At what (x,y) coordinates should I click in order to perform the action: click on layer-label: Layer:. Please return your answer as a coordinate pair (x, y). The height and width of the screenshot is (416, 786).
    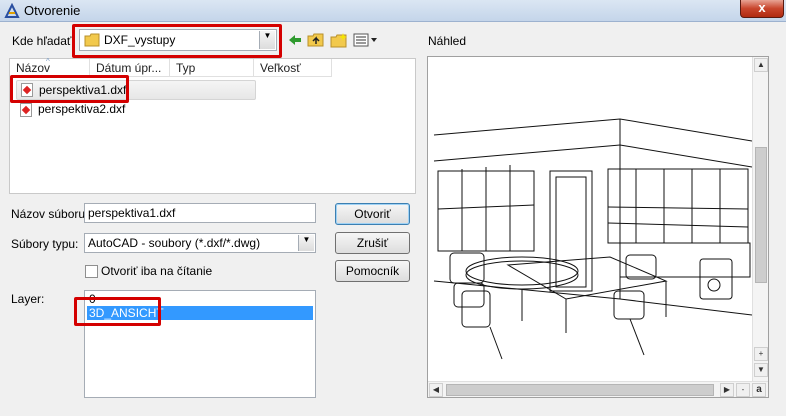
    Looking at the image, I should click on (28, 299).